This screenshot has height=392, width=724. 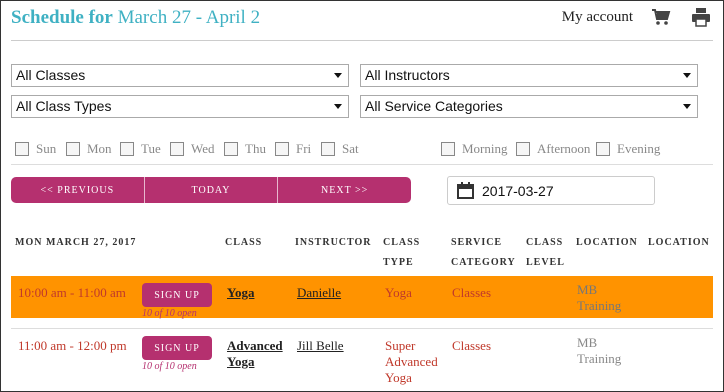 I want to click on date-picker: 2017-03-27, so click(x=551, y=190).